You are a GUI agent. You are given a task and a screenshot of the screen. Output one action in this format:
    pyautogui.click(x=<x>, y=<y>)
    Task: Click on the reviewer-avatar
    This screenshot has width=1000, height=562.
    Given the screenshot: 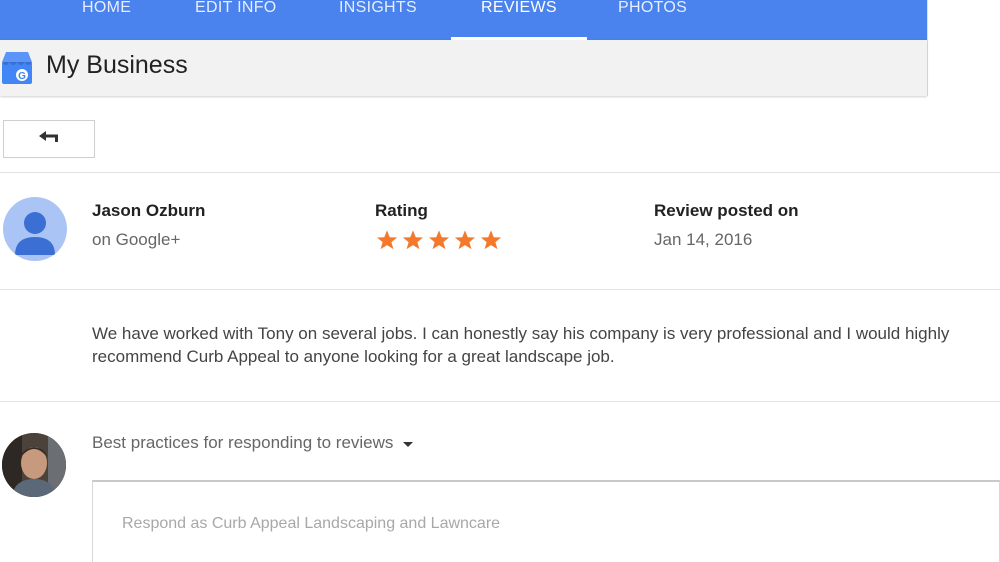 What is the action you would take?
    pyautogui.click(x=35, y=229)
    